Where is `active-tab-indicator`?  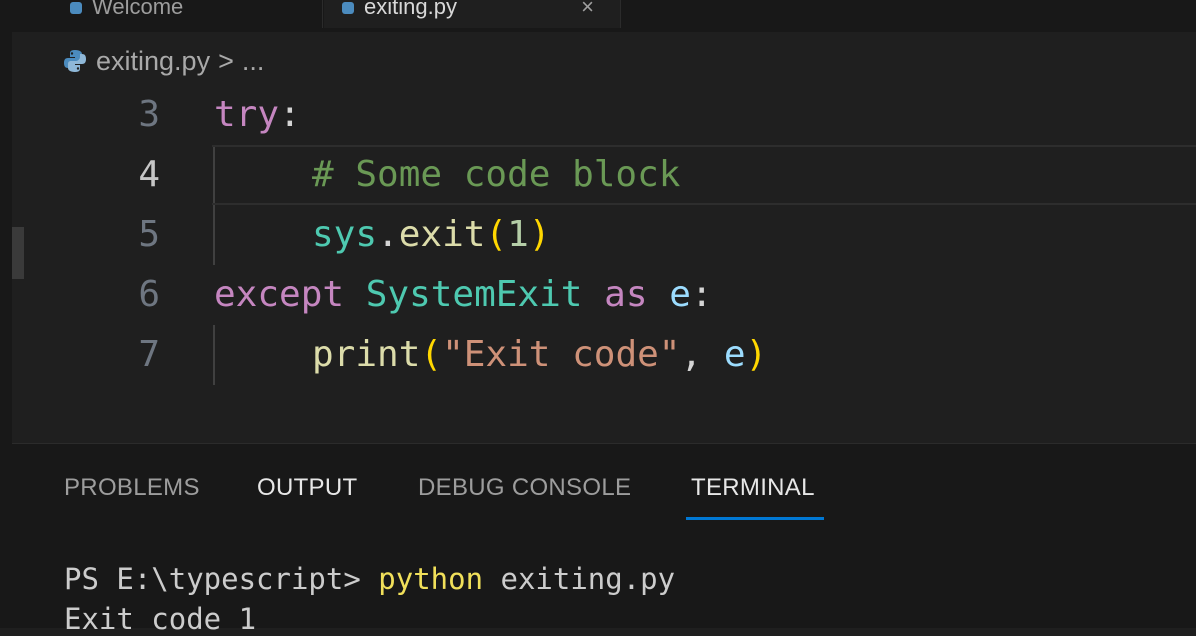 active-tab-indicator is located at coordinates (755, 518).